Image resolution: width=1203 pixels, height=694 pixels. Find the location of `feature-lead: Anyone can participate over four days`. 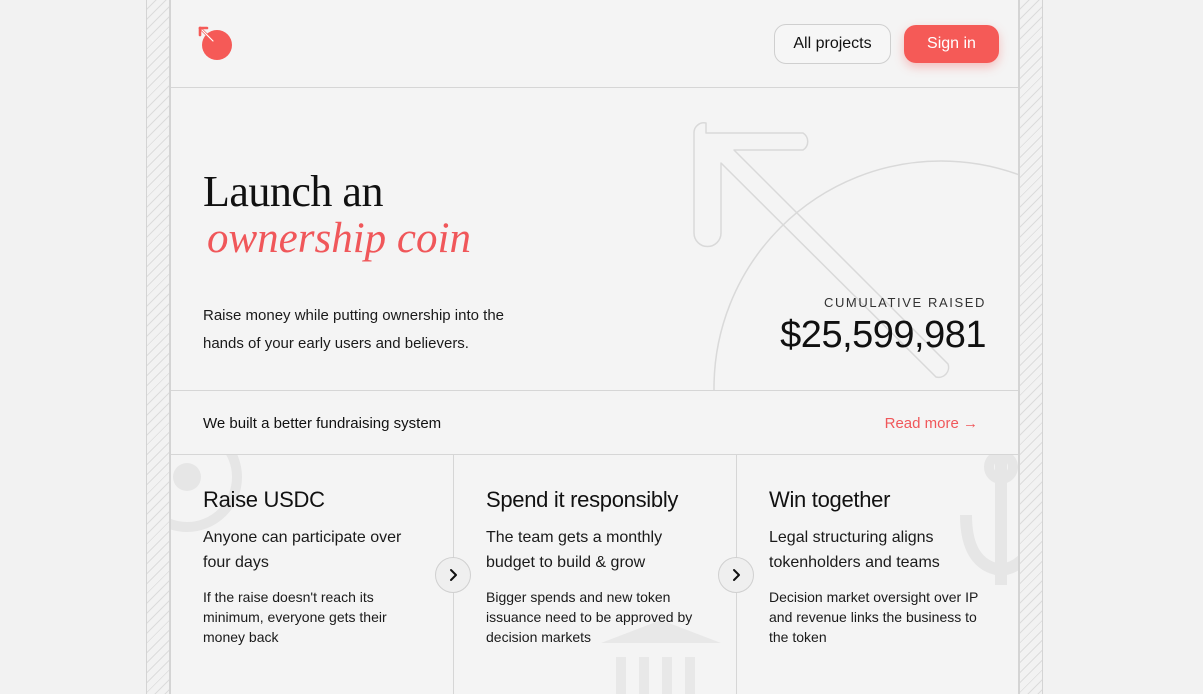

feature-lead: Anyone can participate over four days is located at coordinates (302, 550).